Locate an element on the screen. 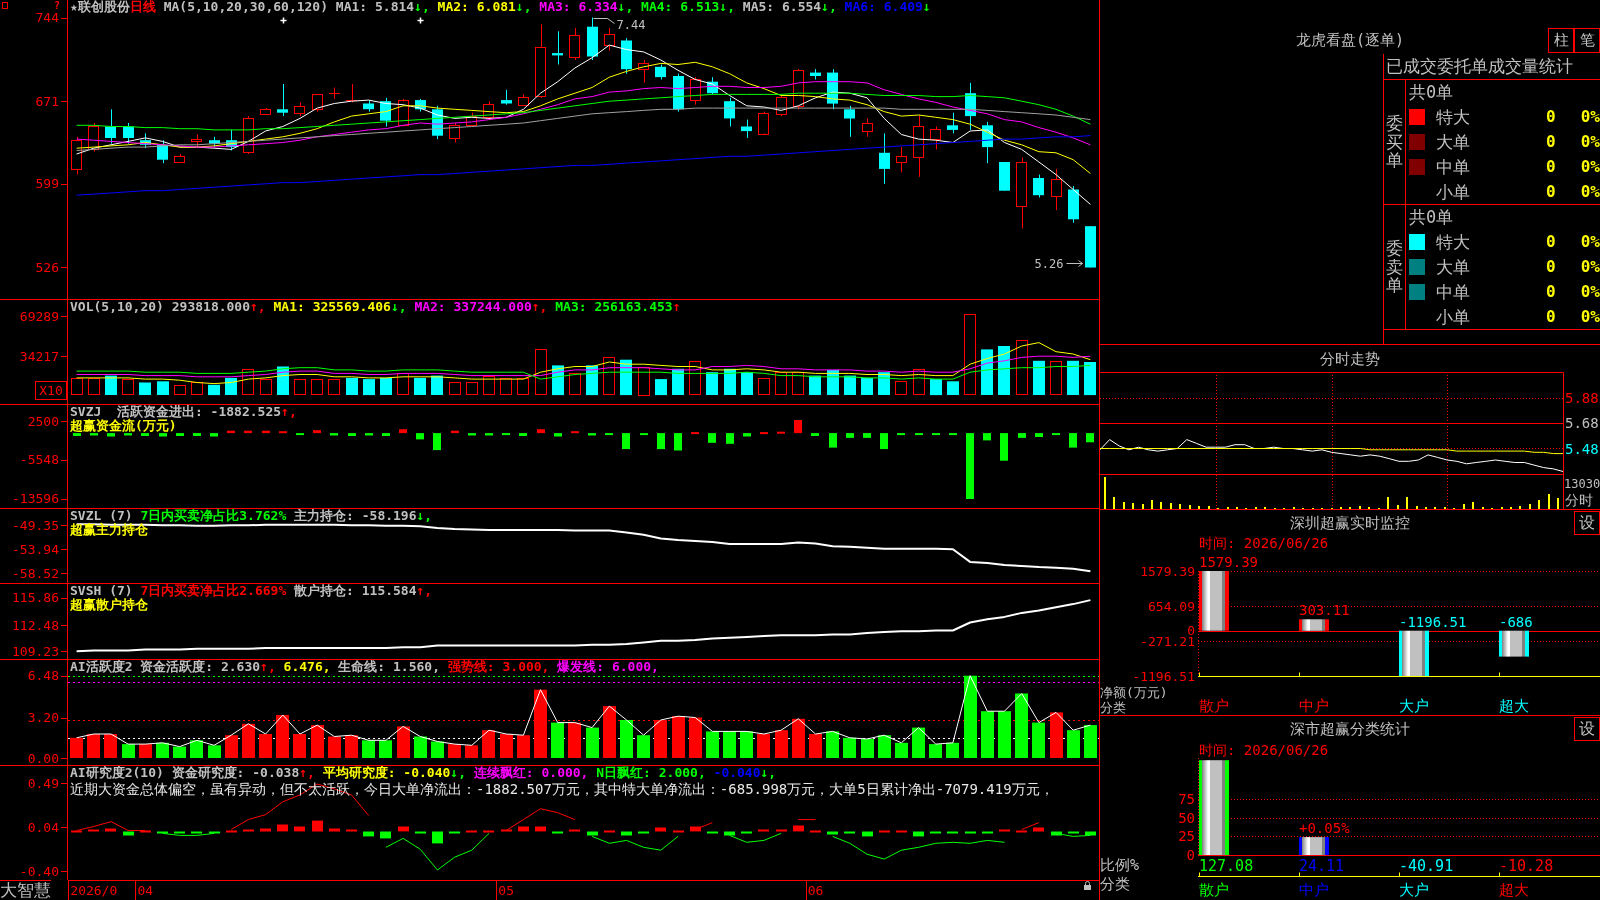  view-toggle-button: 柱 is located at coordinates (1561, 40).